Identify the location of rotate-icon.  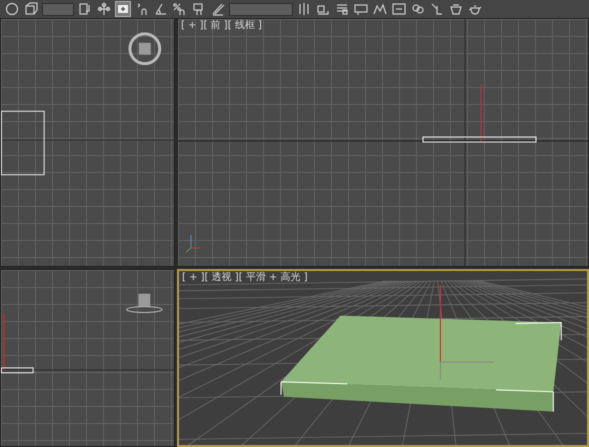
(12, 9).